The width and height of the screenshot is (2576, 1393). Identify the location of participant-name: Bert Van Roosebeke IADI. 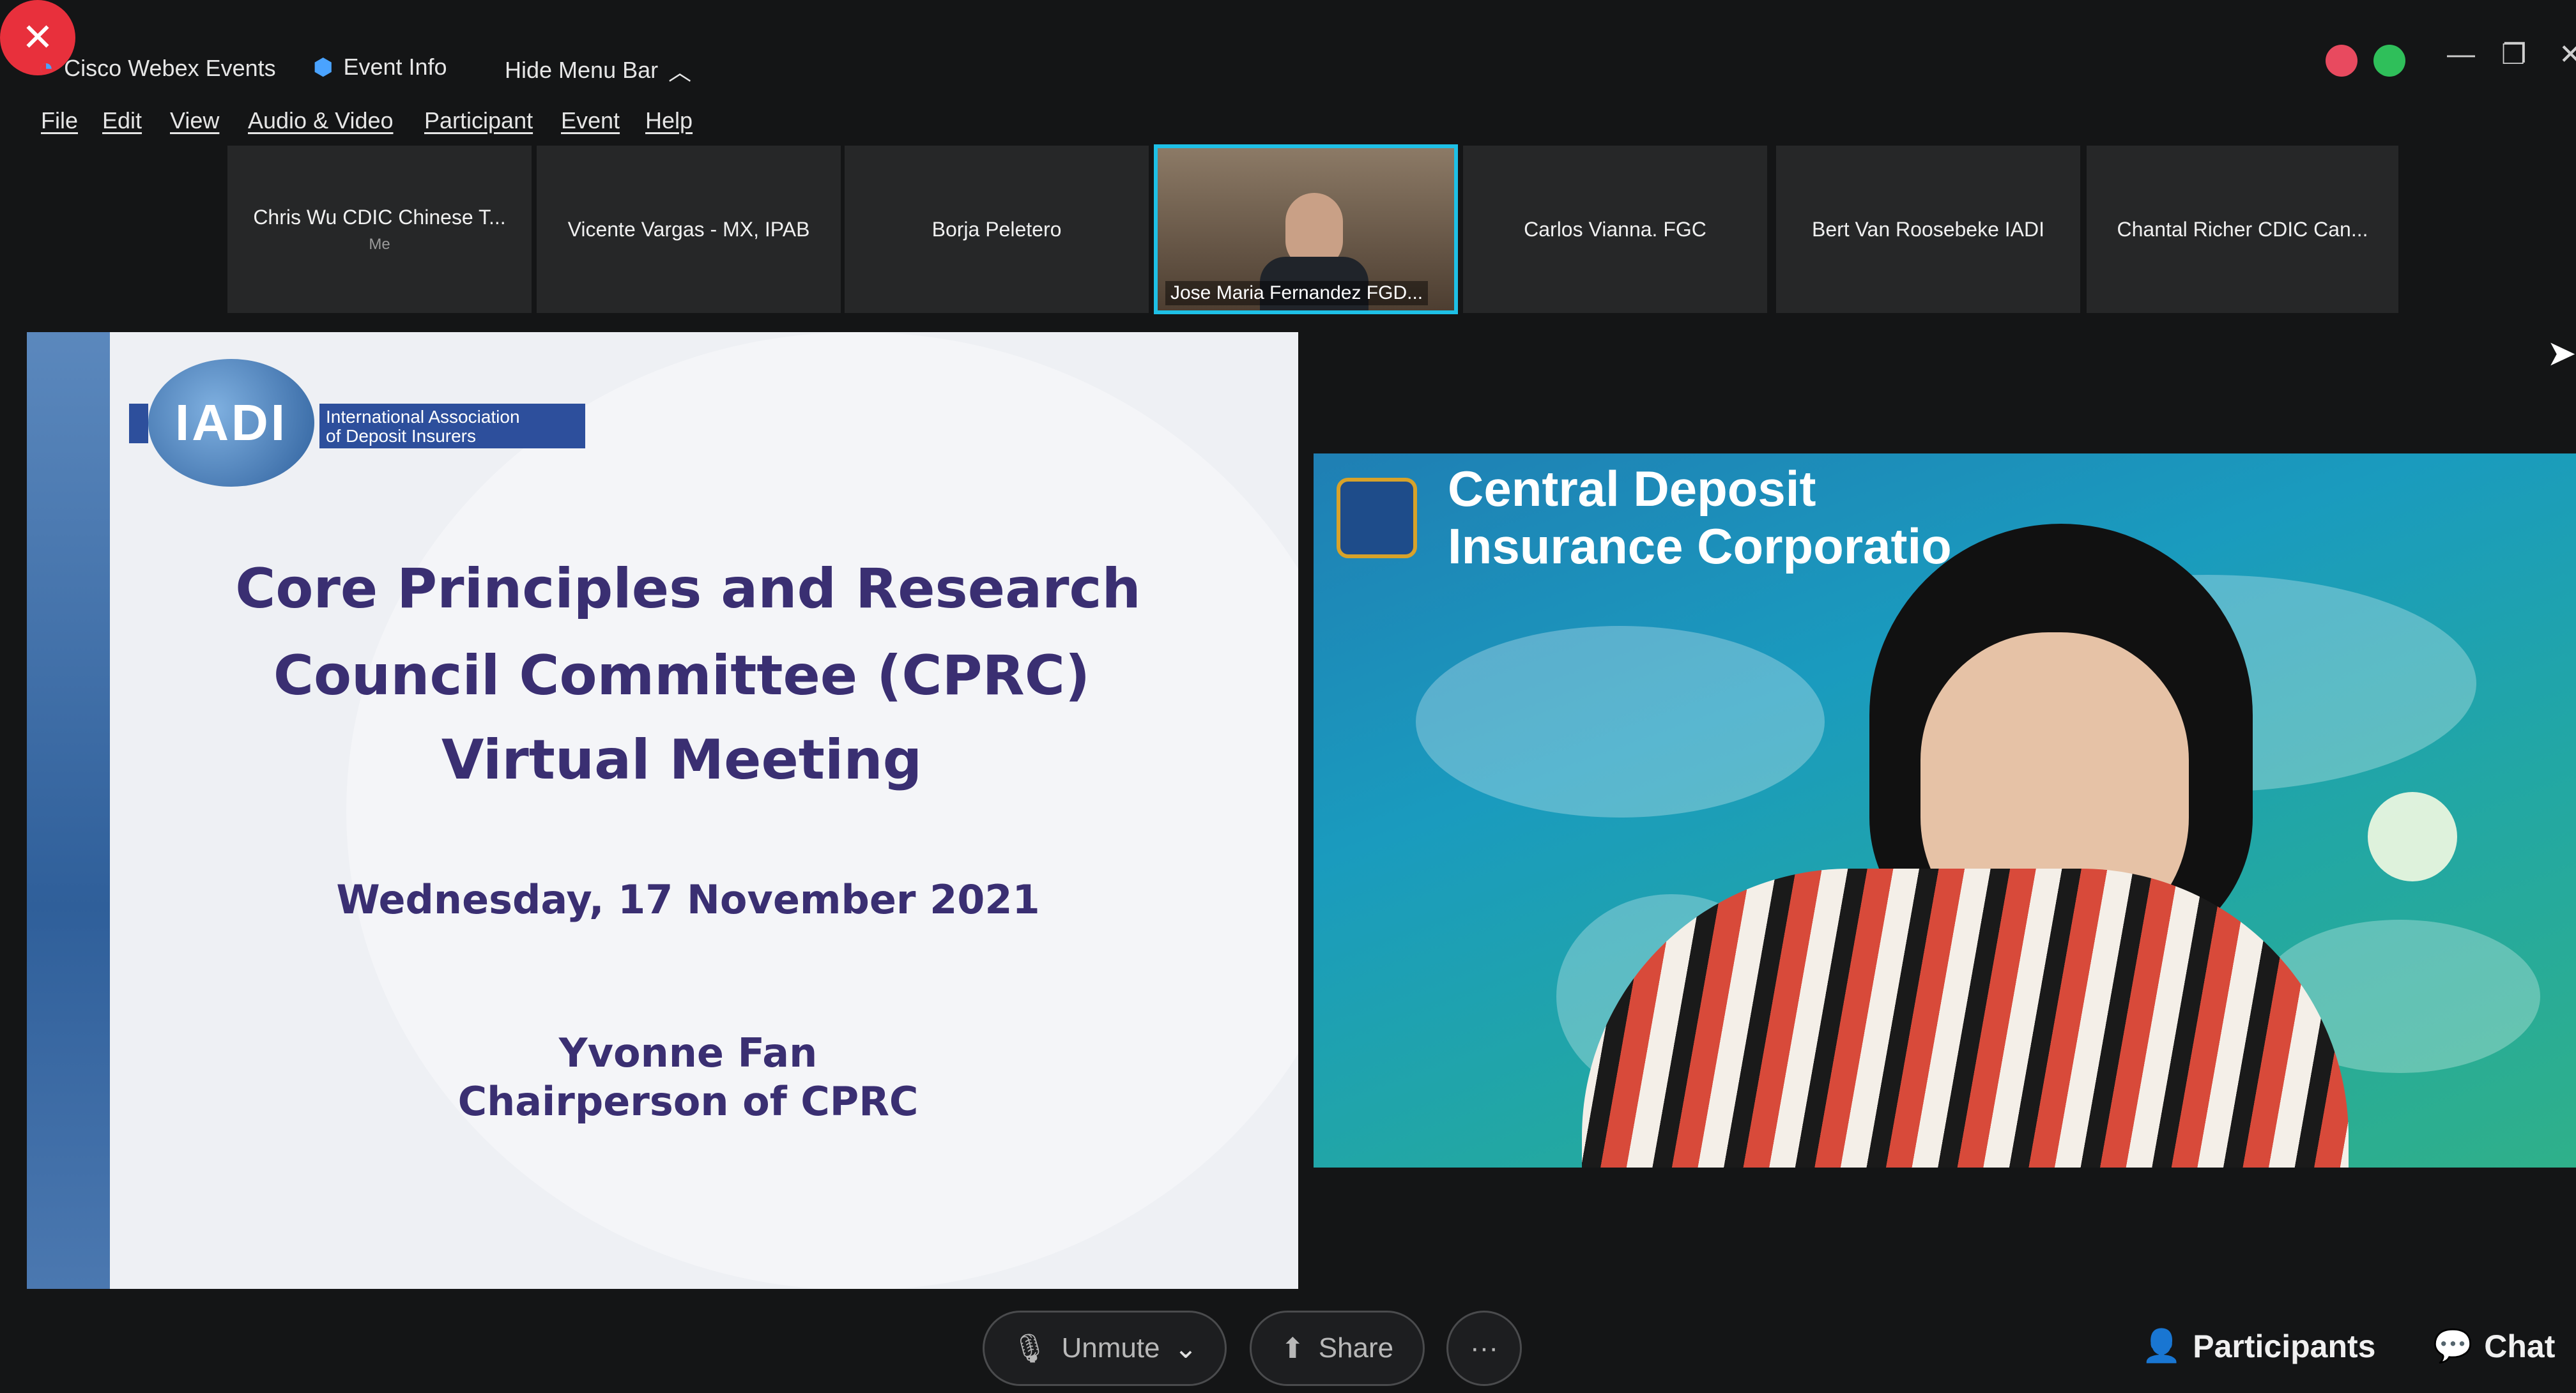
(1928, 229).